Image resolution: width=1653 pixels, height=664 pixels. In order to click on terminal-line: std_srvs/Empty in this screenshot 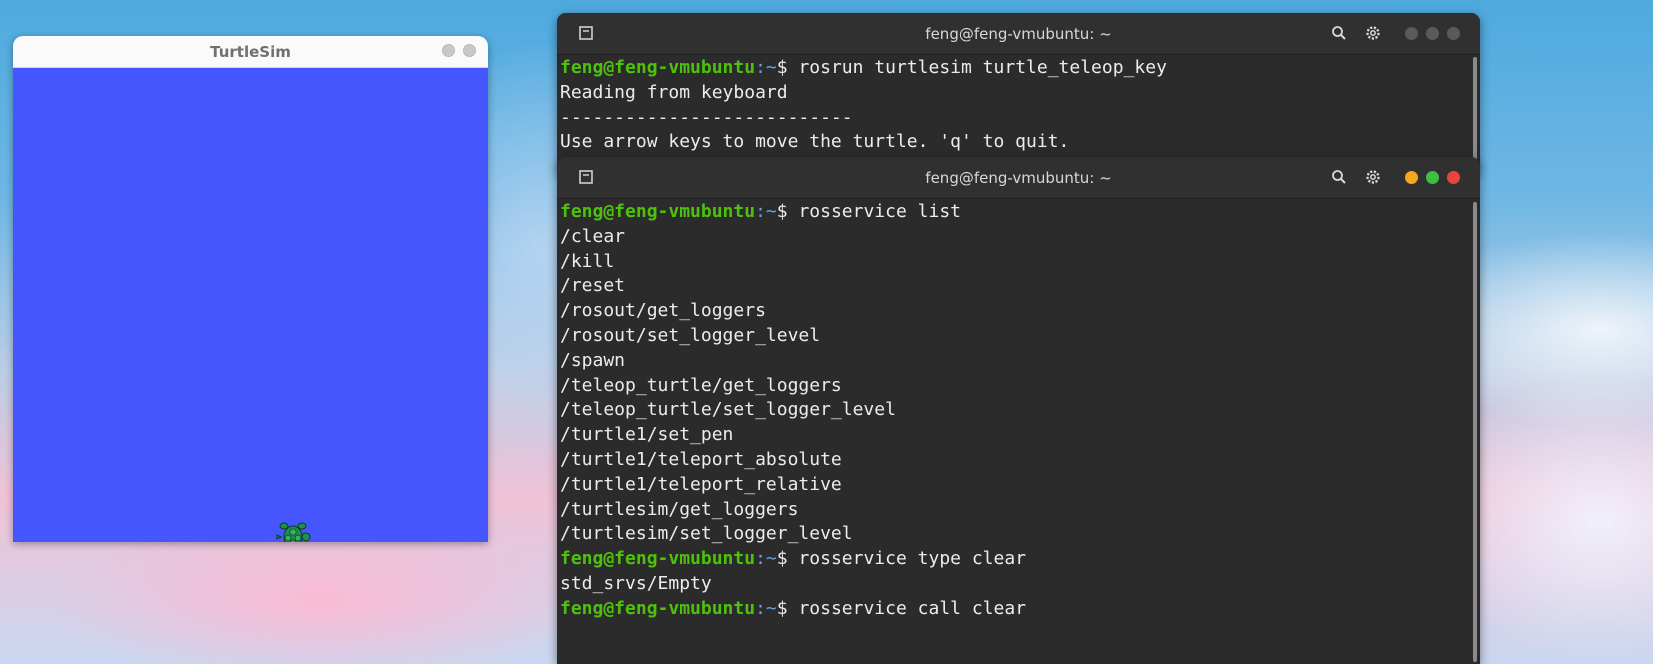, I will do `click(636, 583)`.